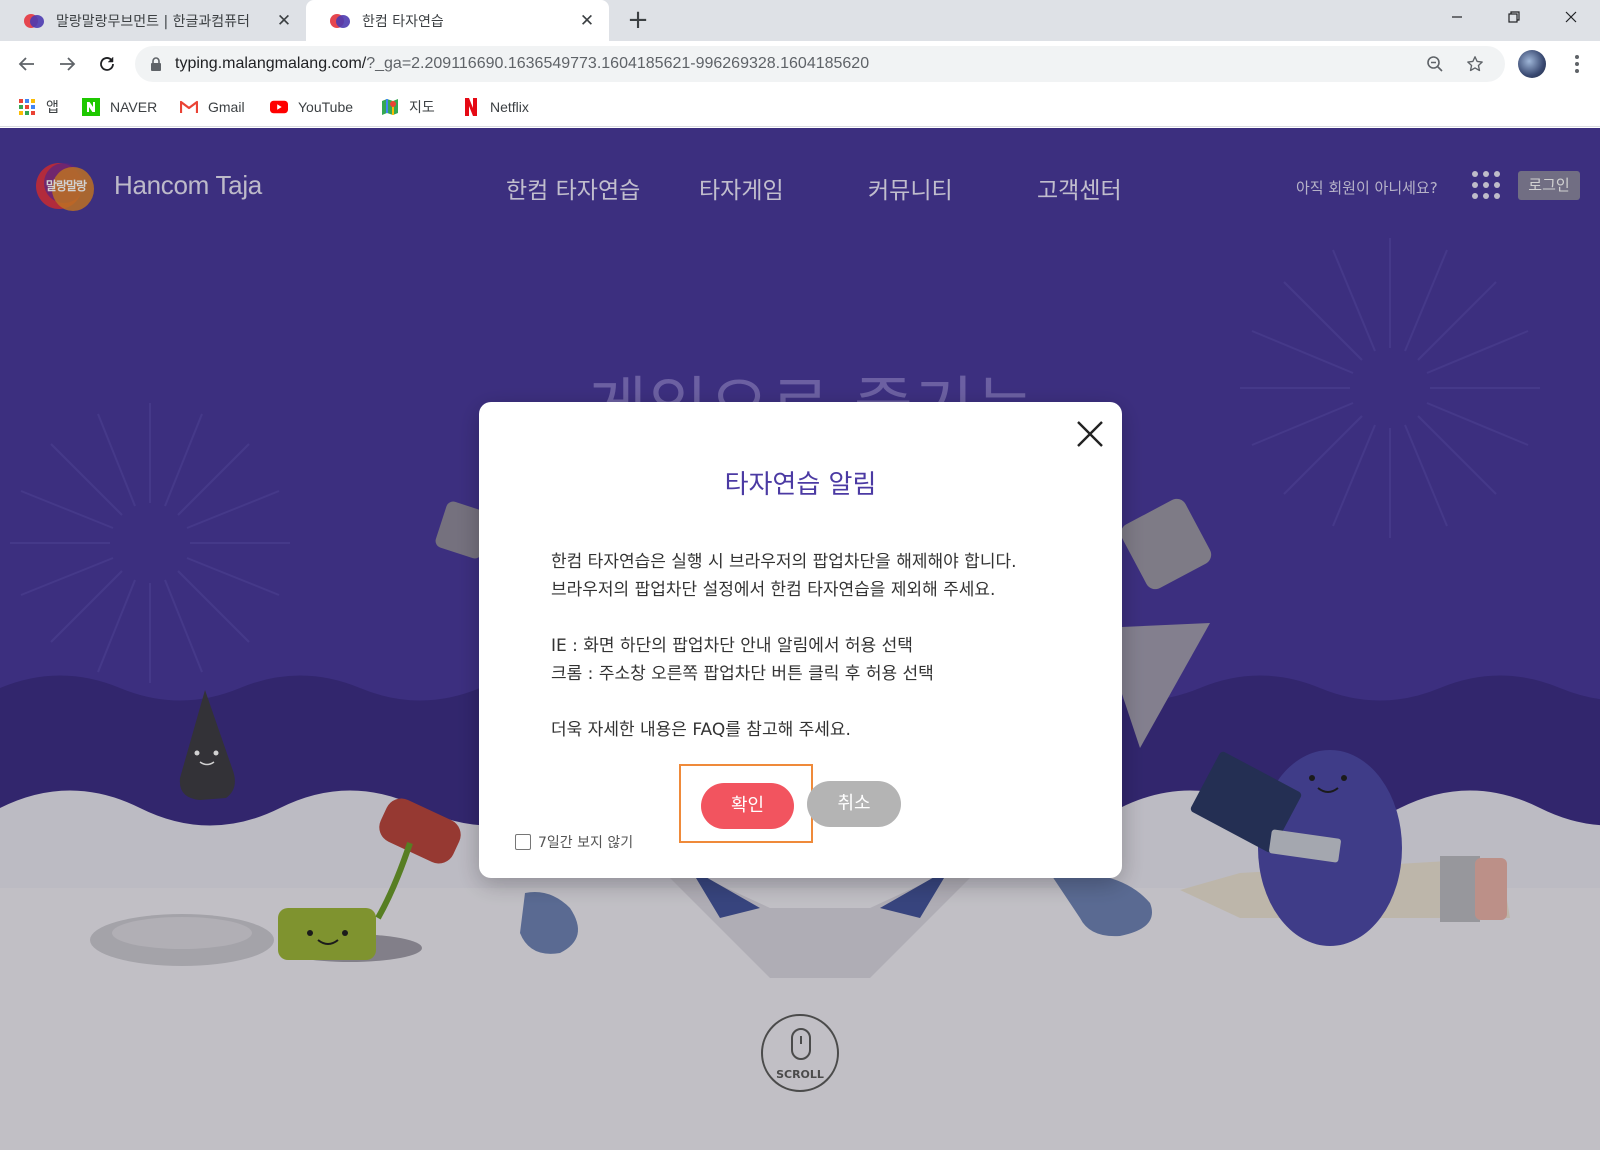 Image resolution: width=1600 pixels, height=1150 pixels. Describe the element at coordinates (52, 107) in the screenshot. I see `bookmark-label: 앱` at that location.